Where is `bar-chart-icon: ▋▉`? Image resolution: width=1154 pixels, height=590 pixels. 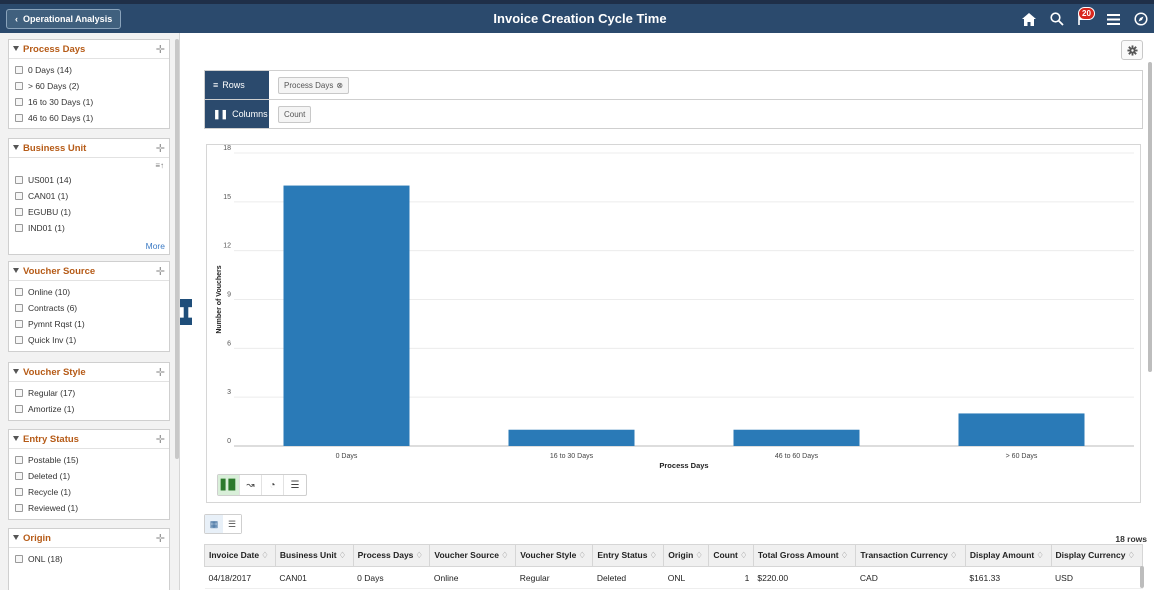
bar-chart-icon: ▋▉ is located at coordinates (229, 485).